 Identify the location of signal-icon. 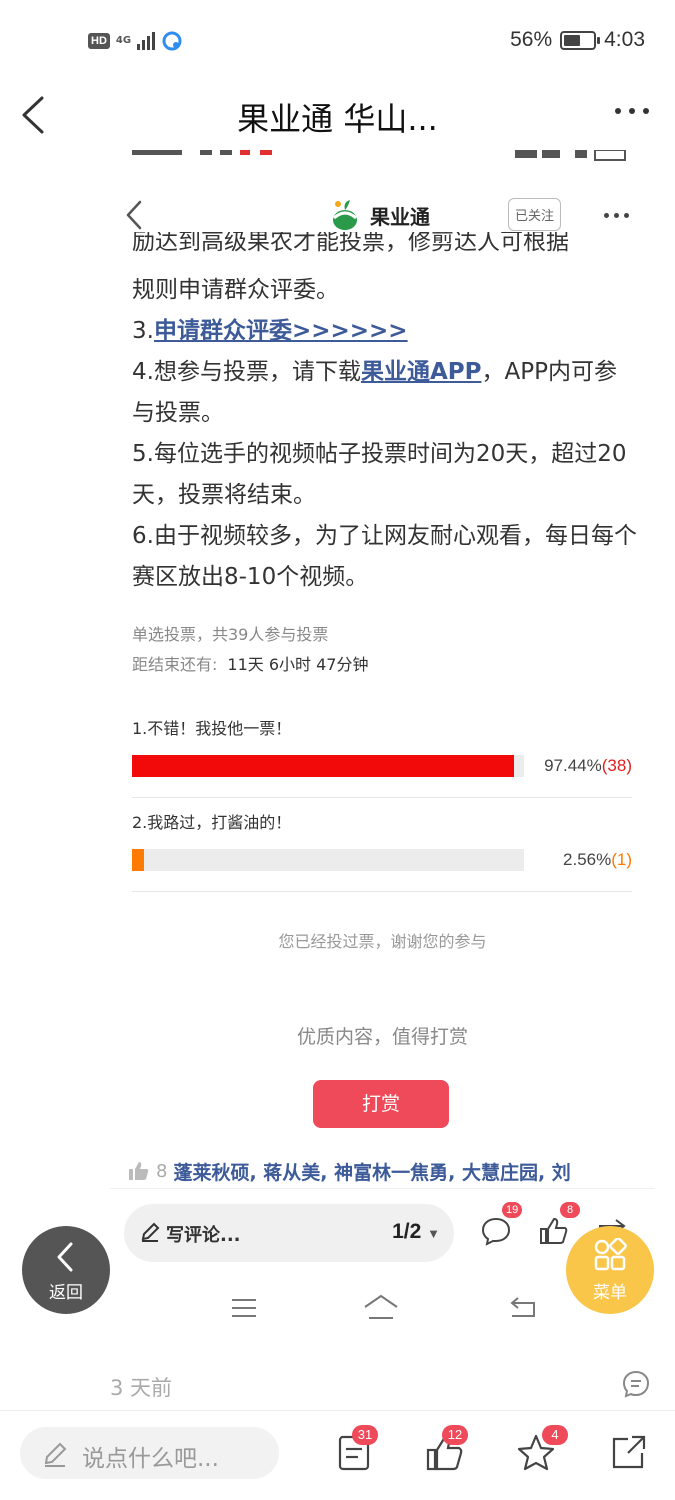
(146, 41).